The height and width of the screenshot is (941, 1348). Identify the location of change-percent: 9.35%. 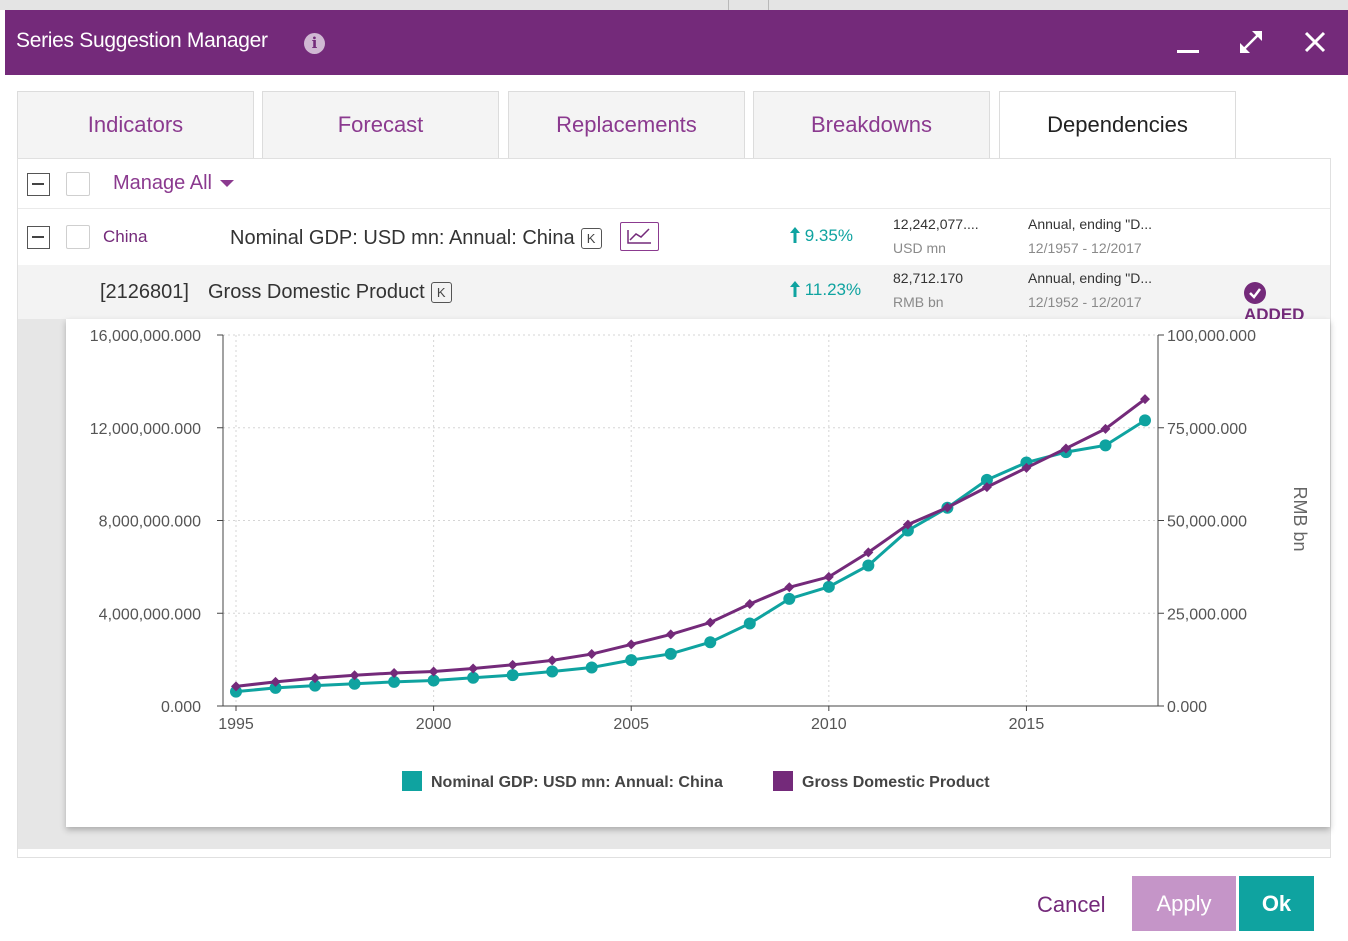
(828, 235).